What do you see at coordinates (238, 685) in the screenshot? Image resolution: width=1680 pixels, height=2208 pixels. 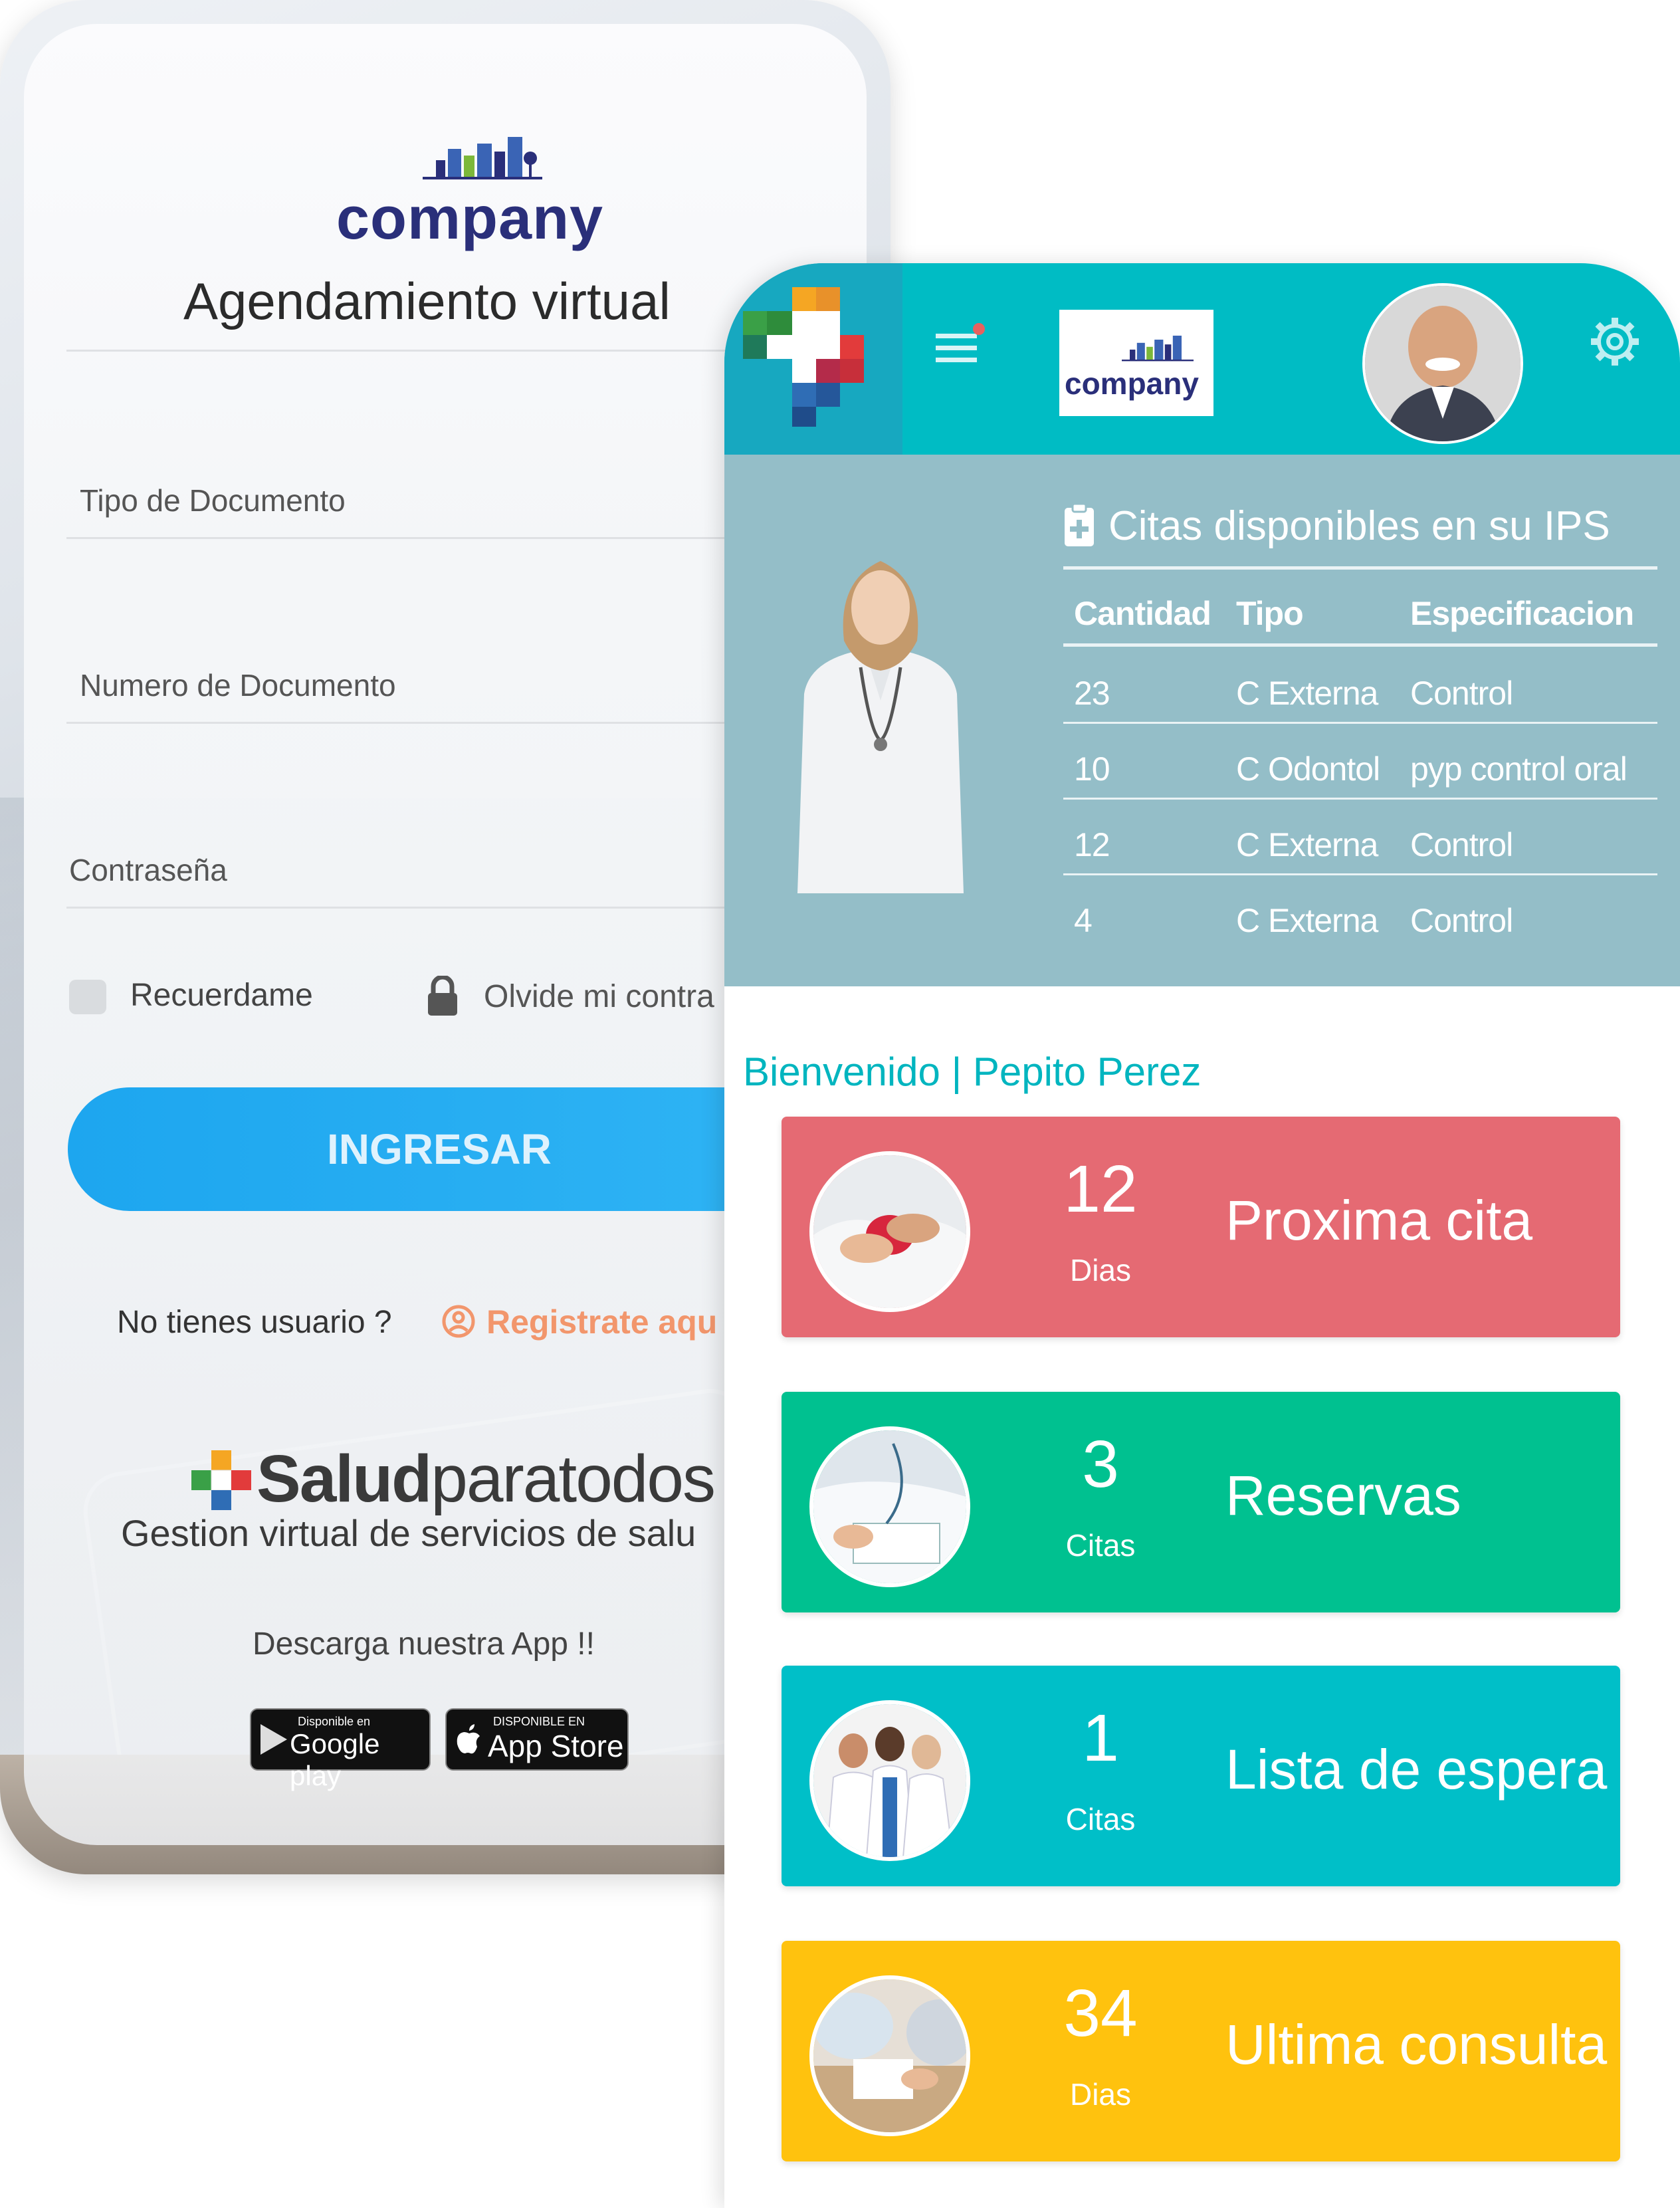 I see `doc-number-input: Numero de Documento` at bounding box center [238, 685].